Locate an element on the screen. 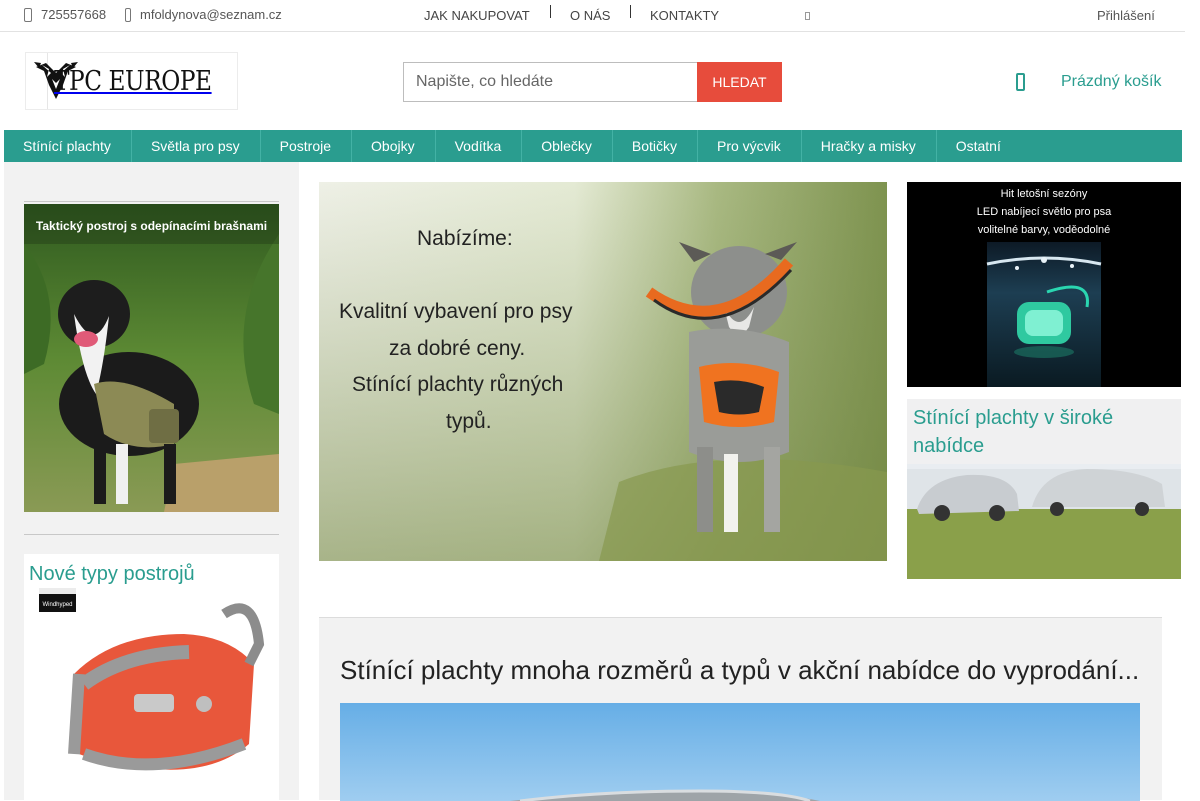 The image size is (1200, 801). hero-line: typů. is located at coordinates (469, 421).